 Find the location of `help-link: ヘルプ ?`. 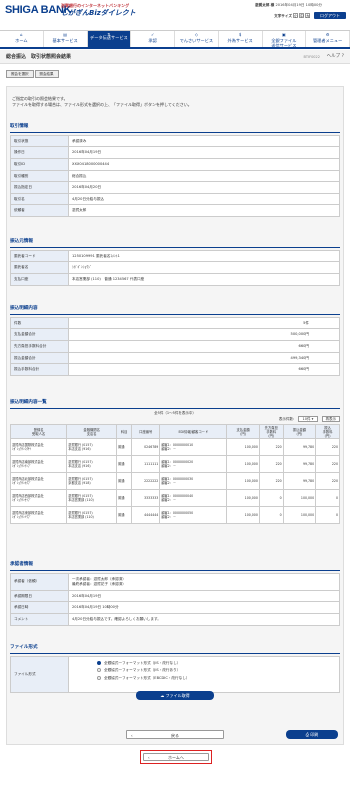

help-link: ヘルプ ? is located at coordinates (335, 57).